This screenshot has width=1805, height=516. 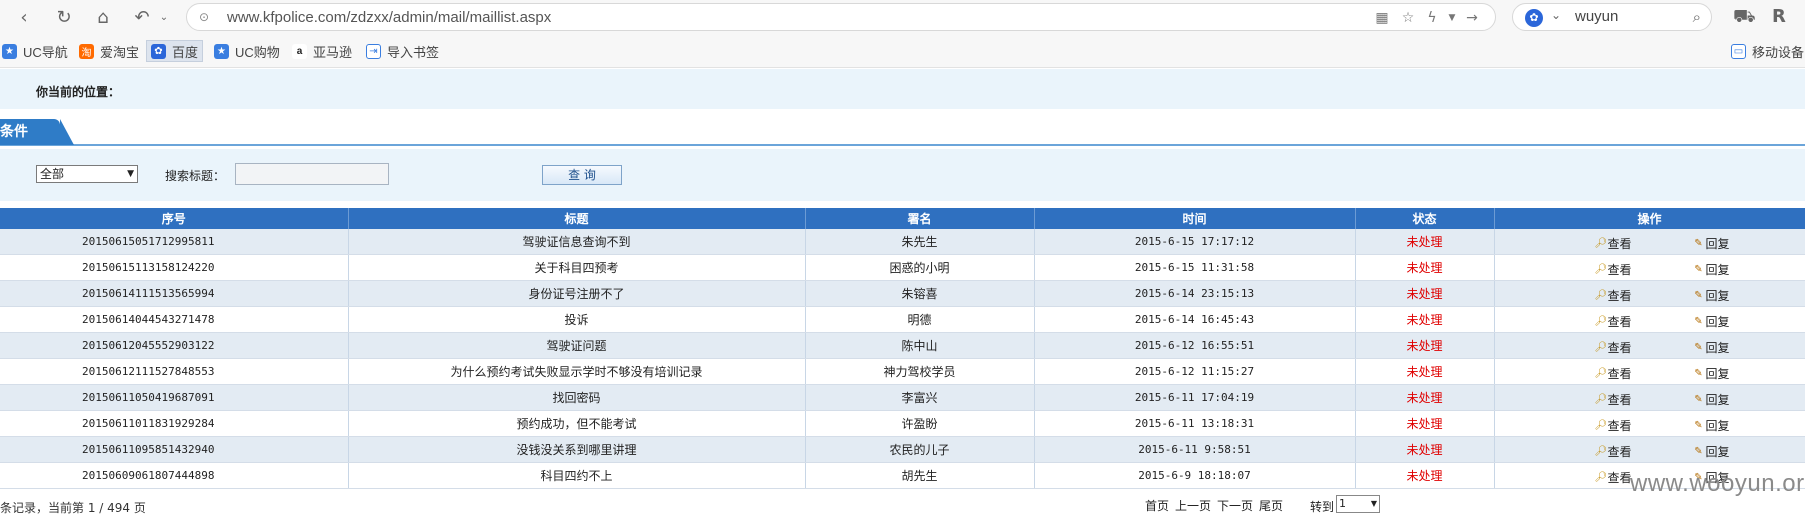 I want to click on header-author: 署名, so click(x=920, y=218).